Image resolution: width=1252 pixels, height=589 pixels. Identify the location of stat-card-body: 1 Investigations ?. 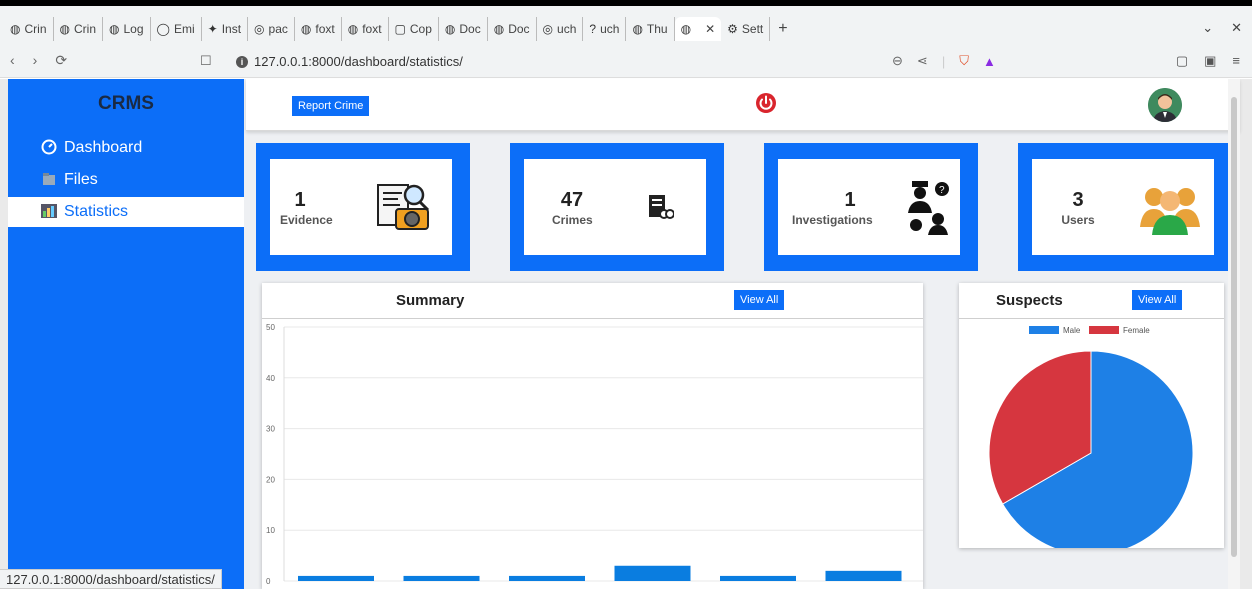
(869, 207).